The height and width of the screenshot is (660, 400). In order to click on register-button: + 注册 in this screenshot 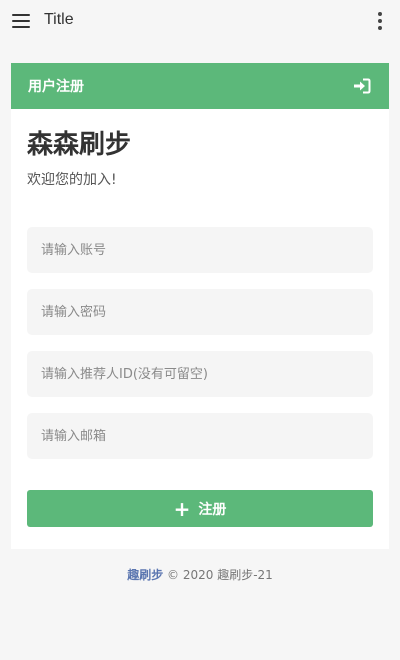, I will do `click(200, 508)`.